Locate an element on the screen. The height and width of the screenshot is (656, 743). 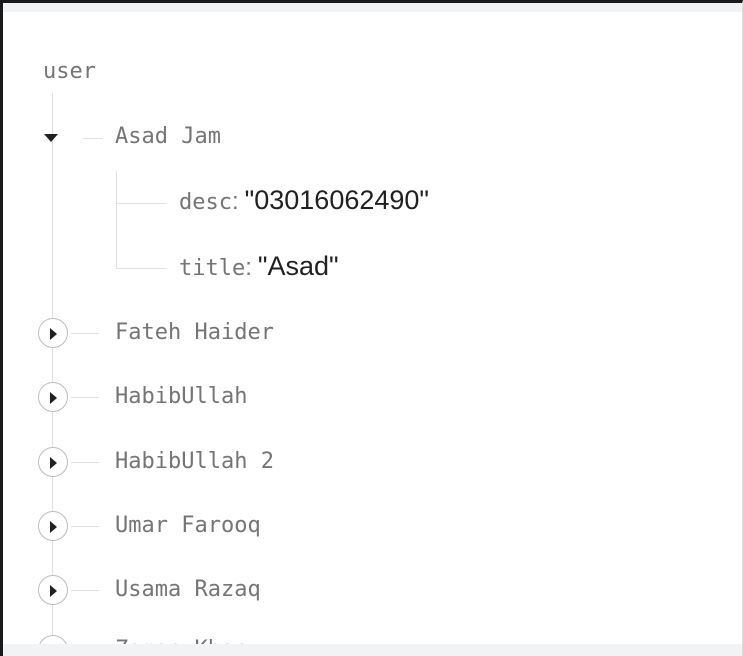
field-title: title: "Asad" is located at coordinates (259, 266).